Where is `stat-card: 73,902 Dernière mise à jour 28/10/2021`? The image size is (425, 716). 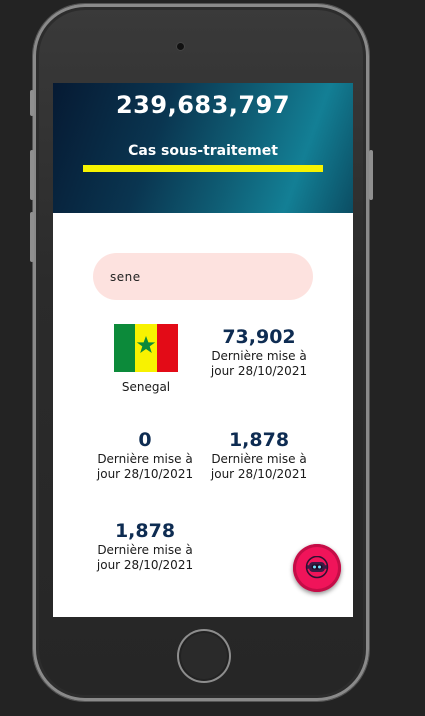 stat-card: 73,902 Dernière mise à jour 28/10/2021 is located at coordinates (259, 352).